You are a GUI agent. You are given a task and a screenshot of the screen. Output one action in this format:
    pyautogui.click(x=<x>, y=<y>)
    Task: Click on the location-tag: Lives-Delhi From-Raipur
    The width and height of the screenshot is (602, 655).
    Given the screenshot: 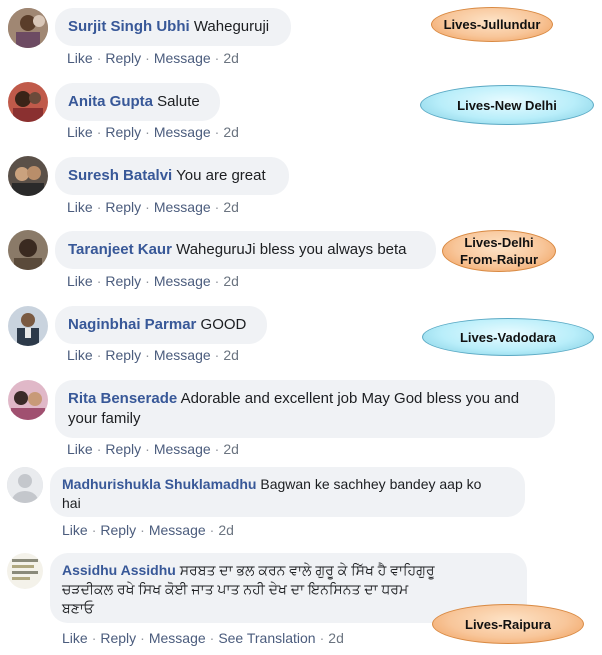 What is the action you would take?
    pyautogui.click(x=499, y=251)
    